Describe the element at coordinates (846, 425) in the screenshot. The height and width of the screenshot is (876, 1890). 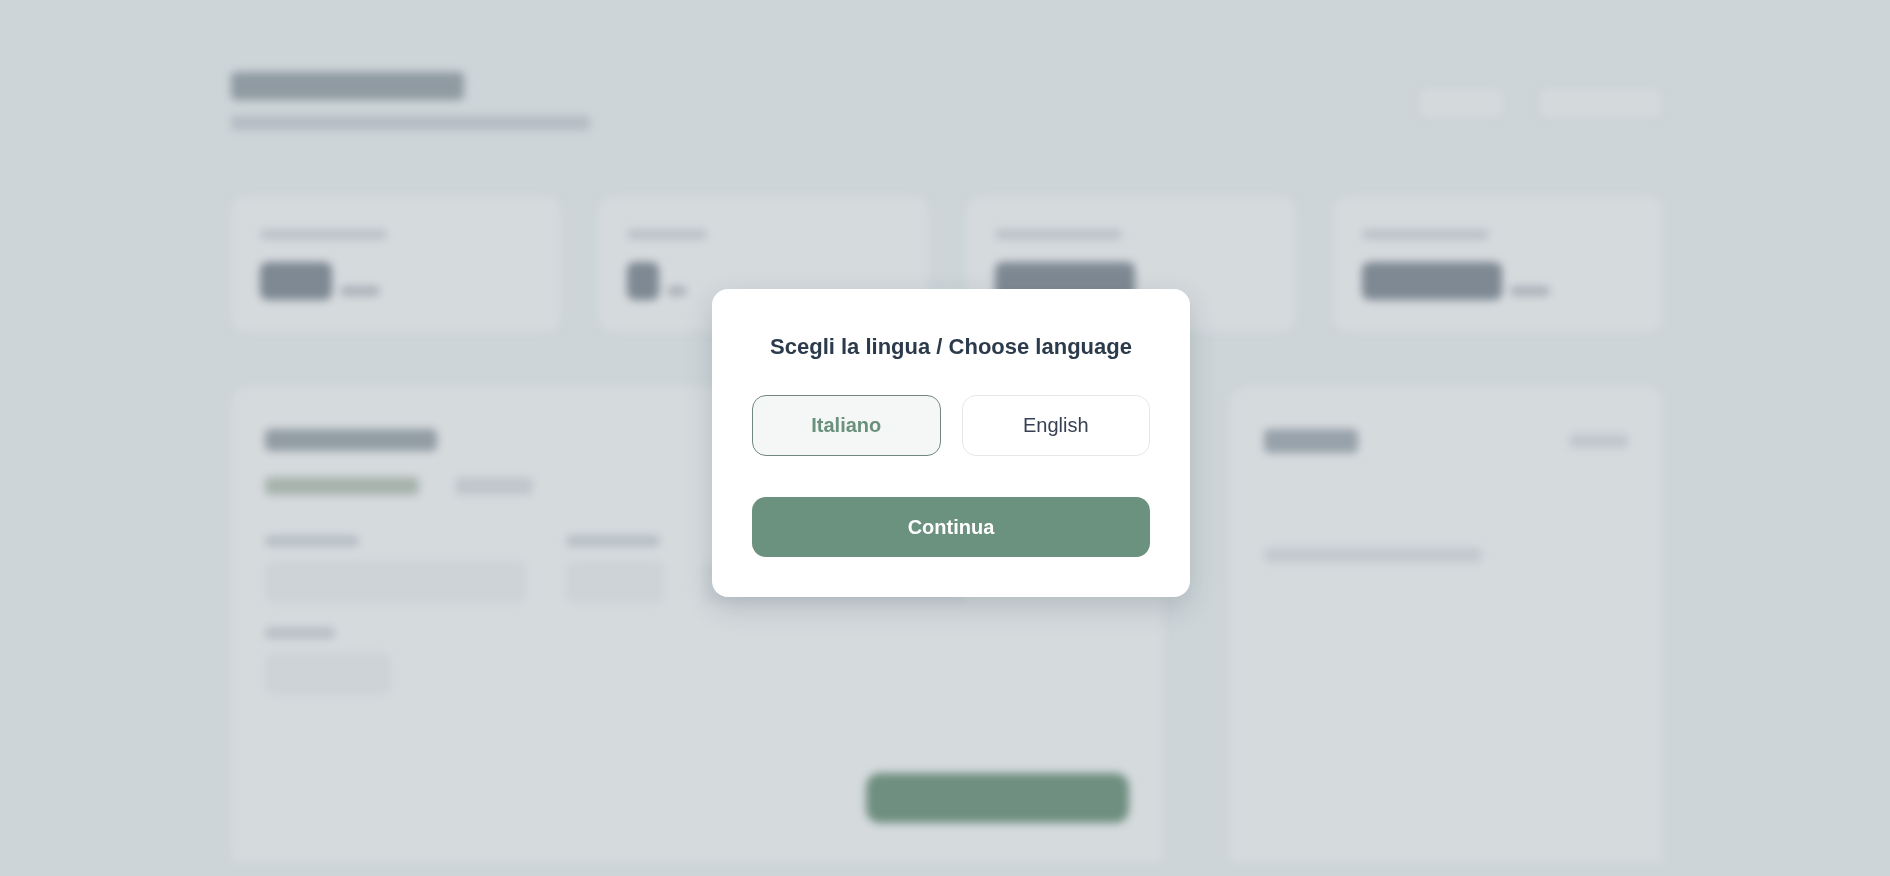
I see `language-option: Italiano` at that location.